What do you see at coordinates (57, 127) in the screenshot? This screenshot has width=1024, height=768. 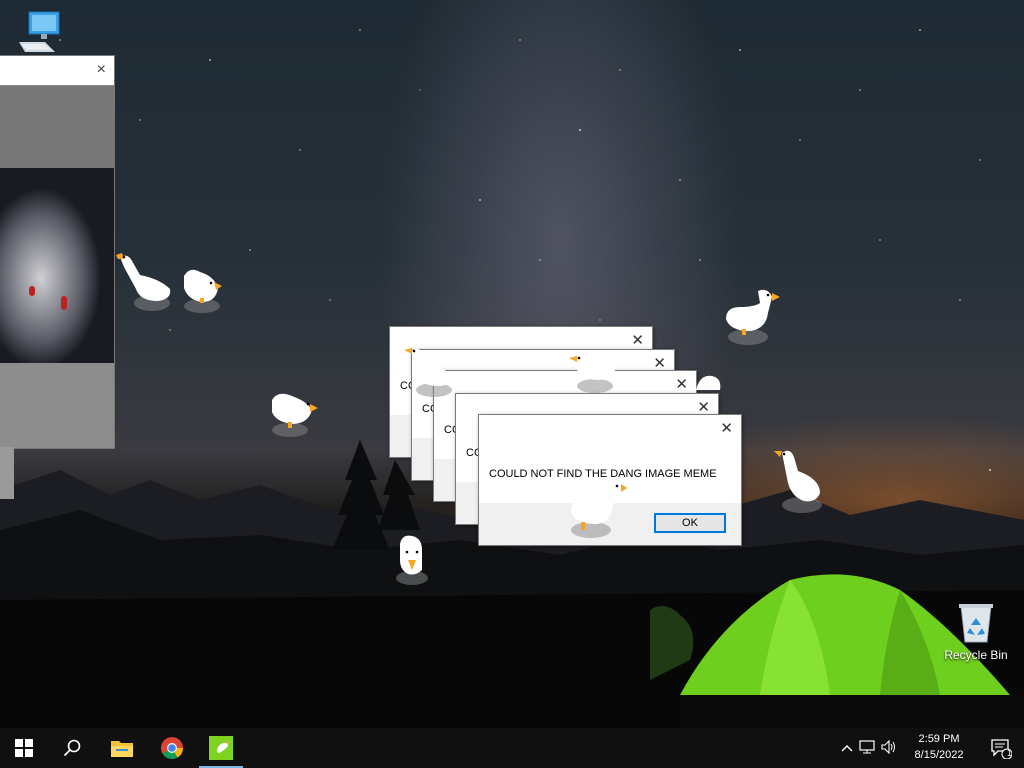 I see `partial-window-toolbar` at bounding box center [57, 127].